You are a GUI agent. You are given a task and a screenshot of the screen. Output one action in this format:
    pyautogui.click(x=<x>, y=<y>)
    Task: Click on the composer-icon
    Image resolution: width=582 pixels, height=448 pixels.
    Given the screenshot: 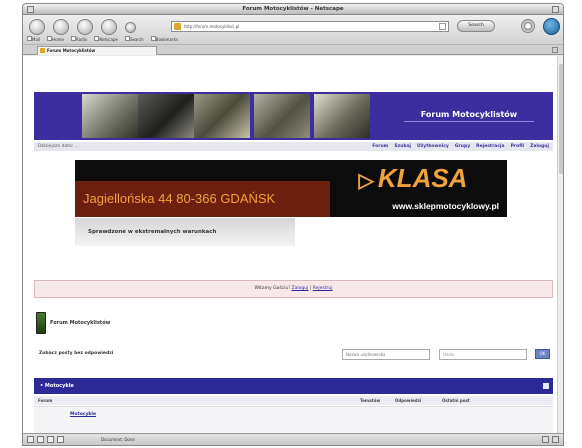 What is the action you would take?
    pyautogui.click(x=40, y=439)
    